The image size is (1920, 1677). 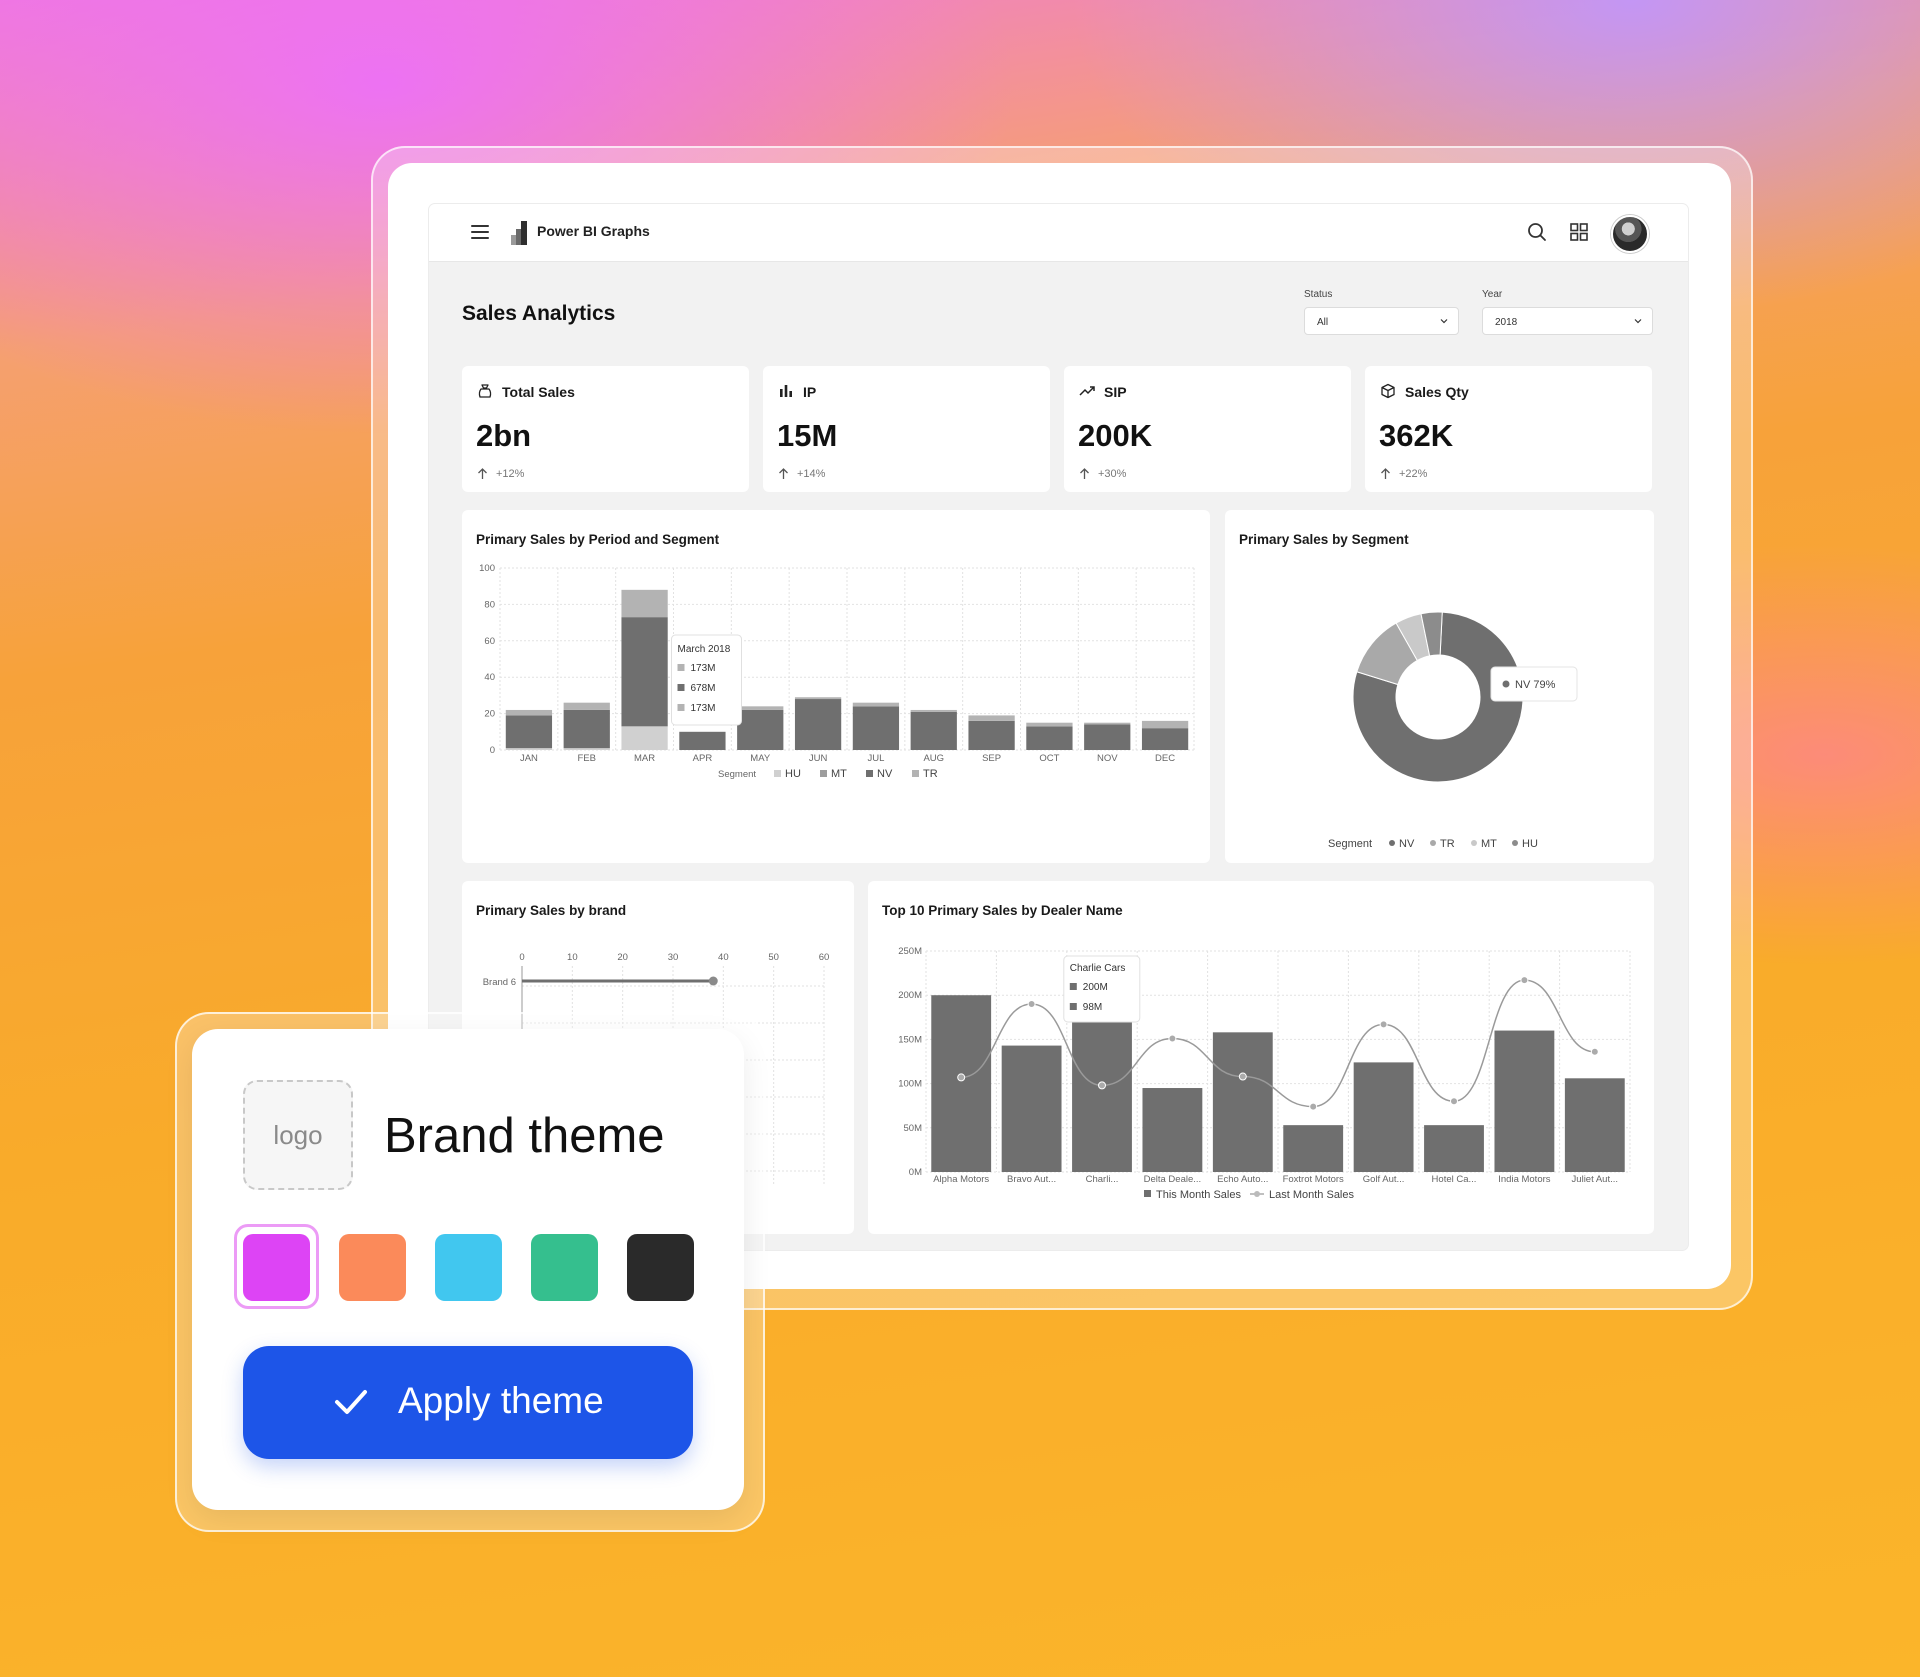 What do you see at coordinates (1058, 233) in the screenshot?
I see `top-bar: Power BI Graphs` at bounding box center [1058, 233].